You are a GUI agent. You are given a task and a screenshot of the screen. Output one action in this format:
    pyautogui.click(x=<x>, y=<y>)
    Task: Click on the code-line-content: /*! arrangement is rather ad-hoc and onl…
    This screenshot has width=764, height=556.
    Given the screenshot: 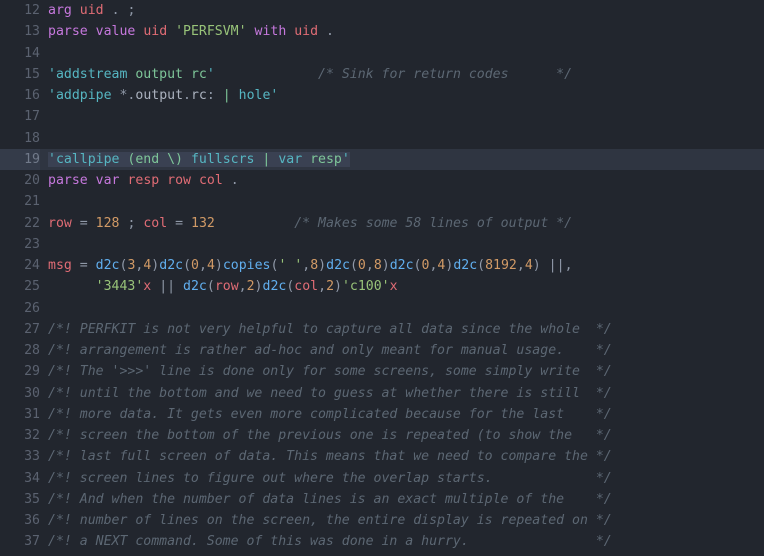 What is the action you would take?
    pyautogui.click(x=402, y=350)
    